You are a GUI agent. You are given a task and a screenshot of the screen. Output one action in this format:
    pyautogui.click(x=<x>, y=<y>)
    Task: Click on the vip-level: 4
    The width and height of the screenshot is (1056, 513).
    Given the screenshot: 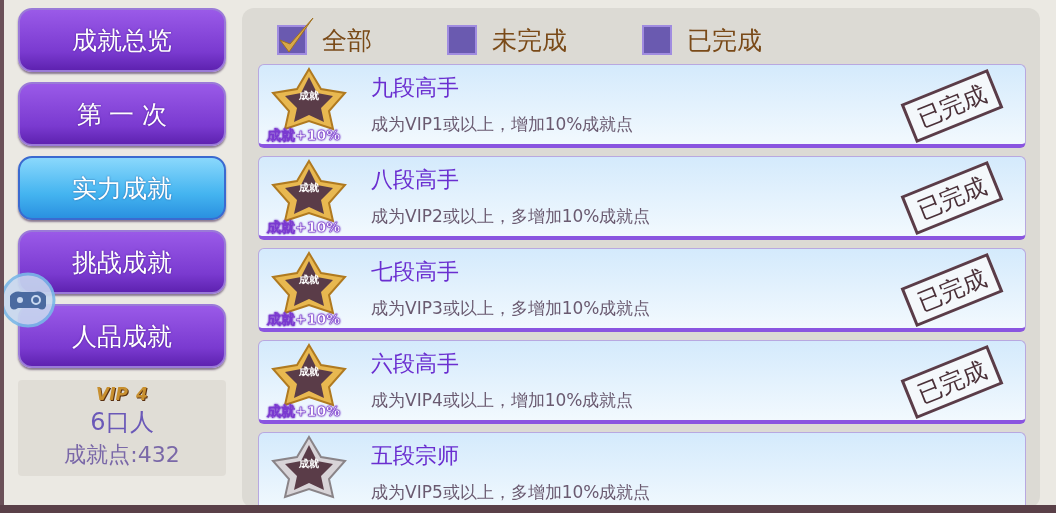 What is the action you would take?
    pyautogui.click(x=142, y=394)
    